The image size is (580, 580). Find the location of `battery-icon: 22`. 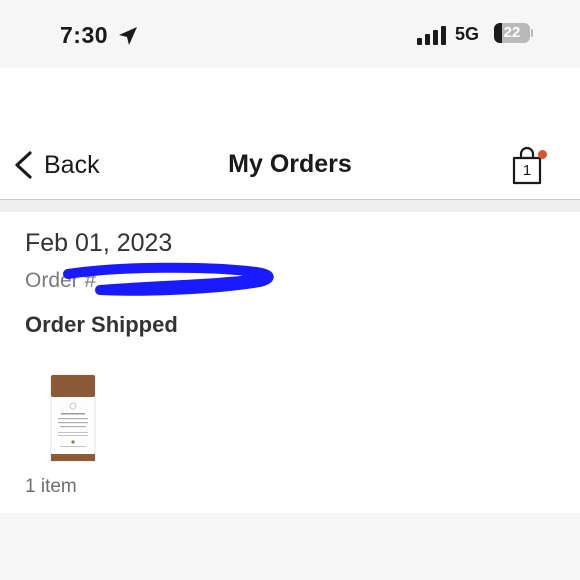

battery-icon: 22 is located at coordinates (513, 33).